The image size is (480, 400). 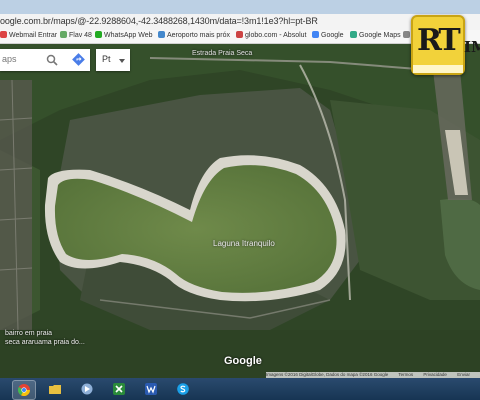 I want to click on globo-icon, so click(x=239, y=34).